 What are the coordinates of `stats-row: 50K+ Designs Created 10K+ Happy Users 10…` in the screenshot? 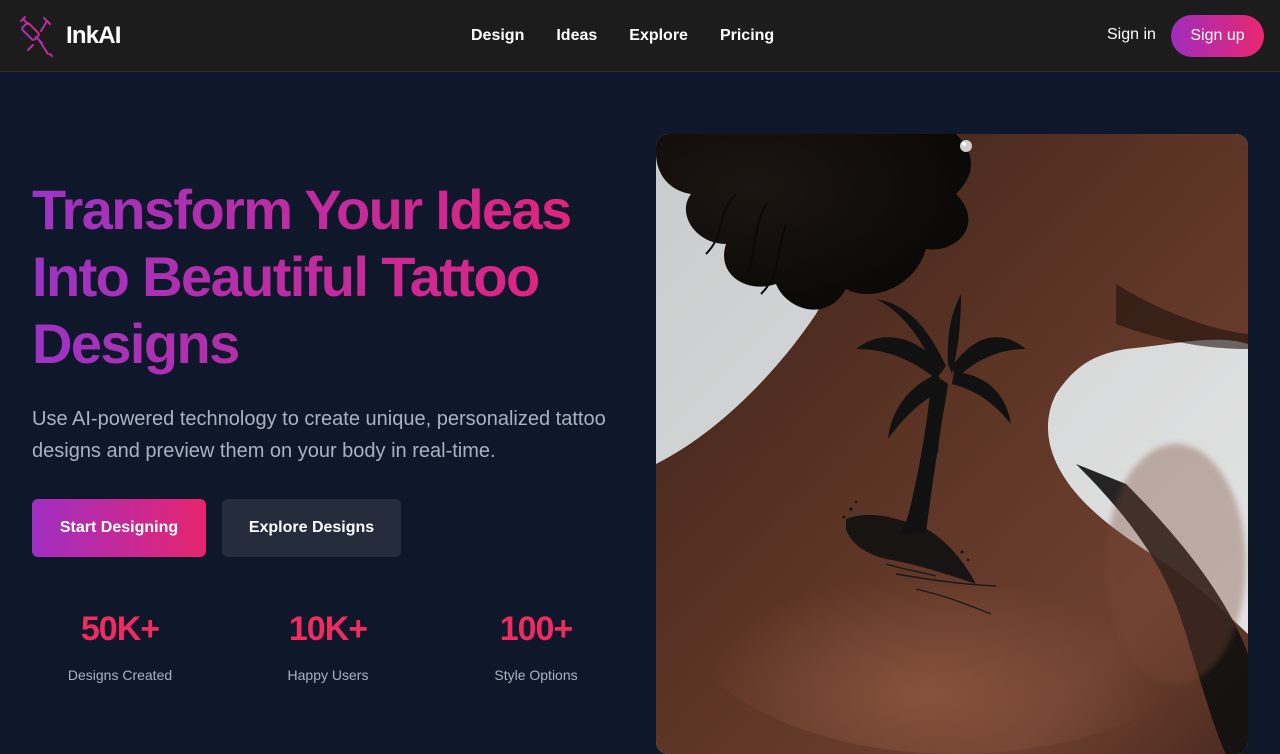 It's located at (328, 645).